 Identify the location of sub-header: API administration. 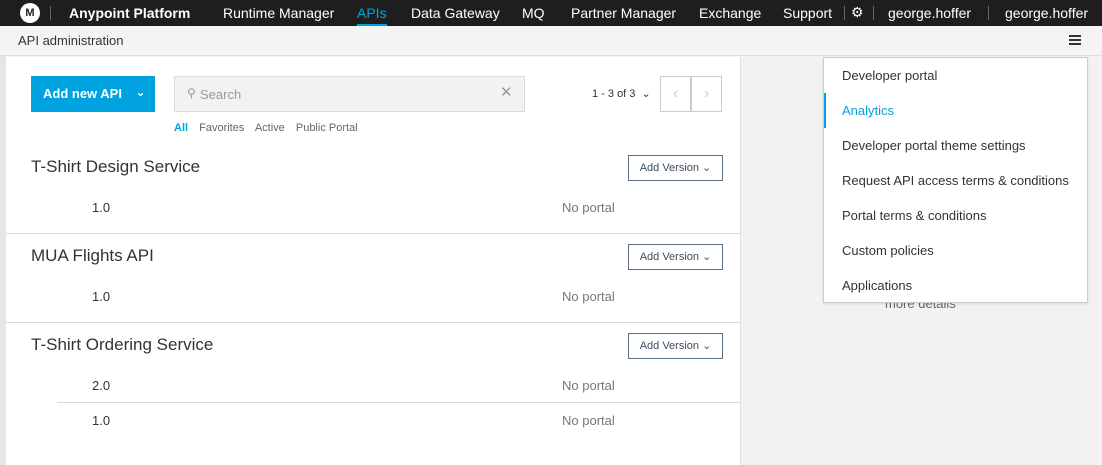
(551, 41).